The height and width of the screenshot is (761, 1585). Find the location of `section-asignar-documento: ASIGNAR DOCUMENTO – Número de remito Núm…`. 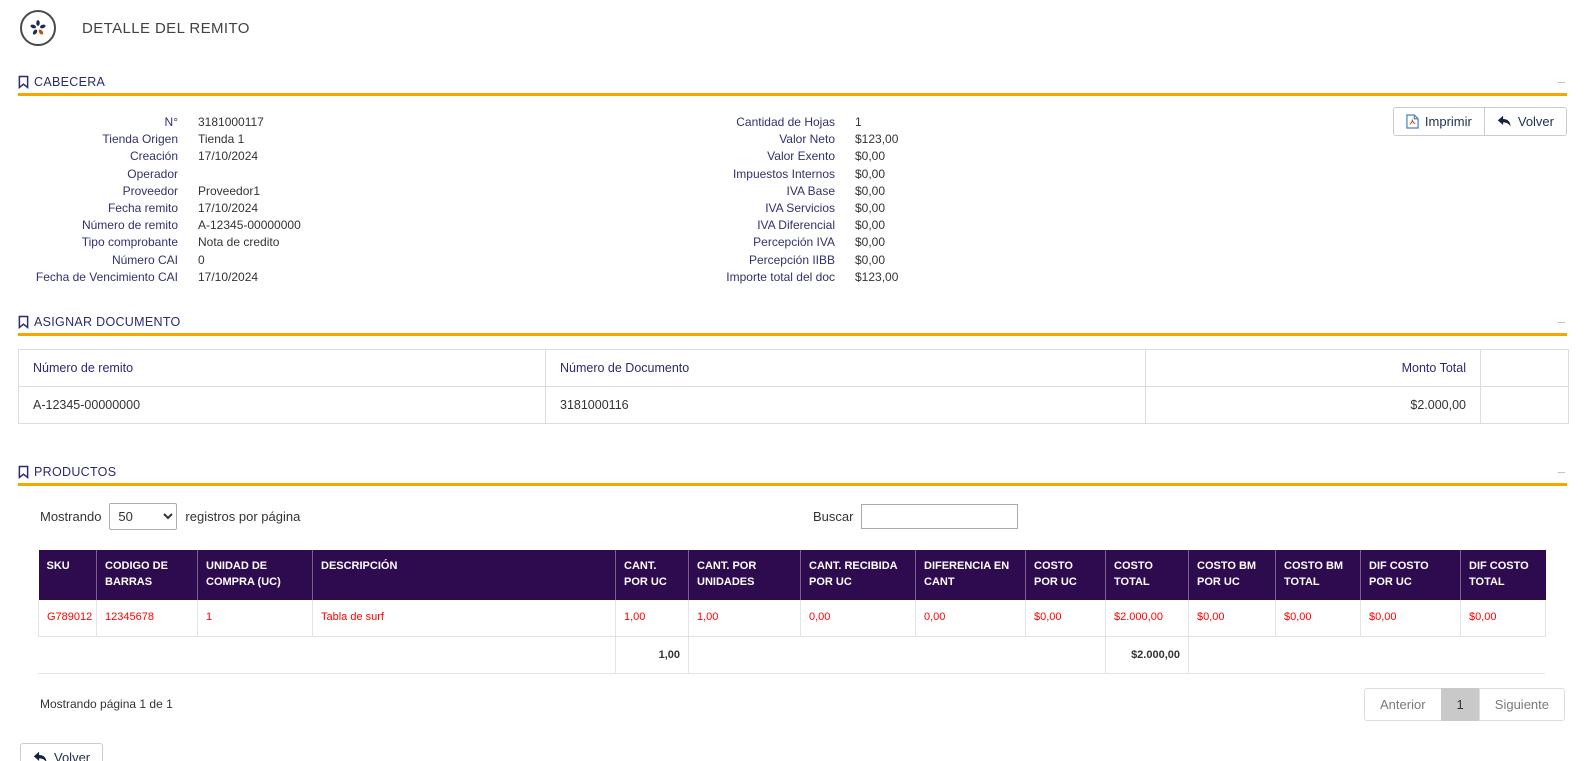

section-asignar-documento: ASIGNAR DOCUMENTO – Número de remito Núm… is located at coordinates (793, 369).